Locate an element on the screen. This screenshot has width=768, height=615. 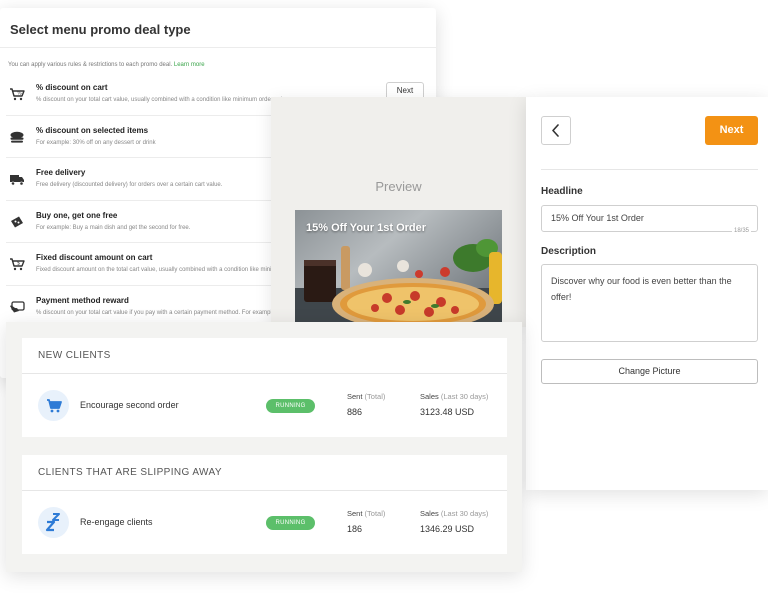
deal-option-name: % discount on selected items is located at coordinates (92, 130).